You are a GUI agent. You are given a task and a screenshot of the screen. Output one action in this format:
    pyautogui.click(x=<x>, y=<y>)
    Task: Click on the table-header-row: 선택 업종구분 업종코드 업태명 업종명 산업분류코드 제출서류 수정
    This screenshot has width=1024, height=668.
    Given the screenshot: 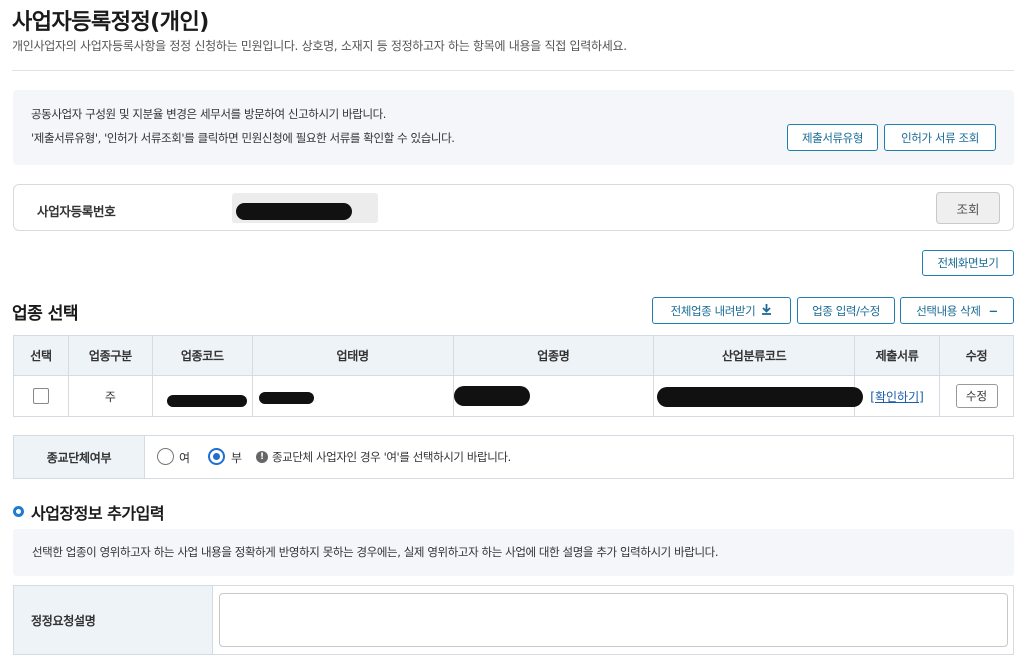 What is the action you would take?
    pyautogui.click(x=513, y=355)
    